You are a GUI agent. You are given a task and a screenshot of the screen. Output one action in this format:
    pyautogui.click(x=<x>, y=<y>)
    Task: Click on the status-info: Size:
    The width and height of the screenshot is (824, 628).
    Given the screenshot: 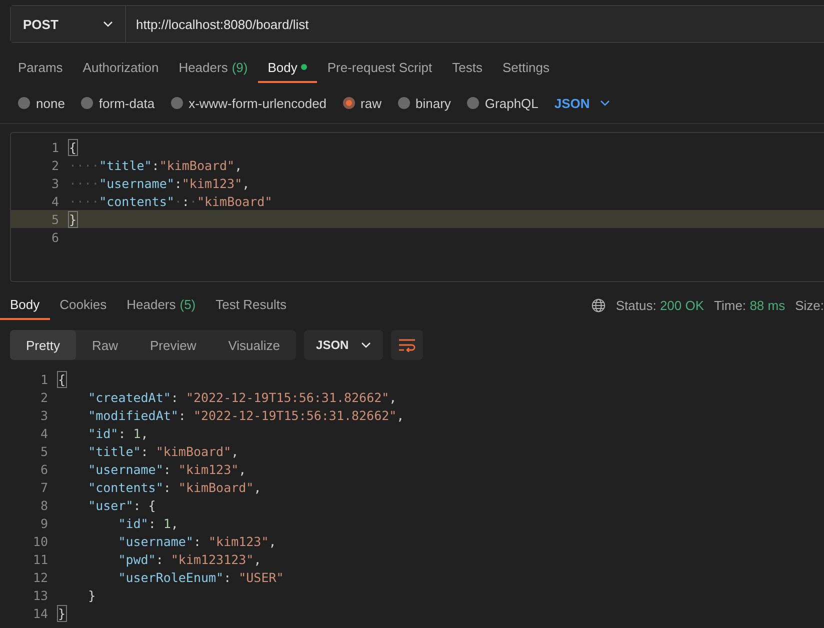 What is the action you would take?
    pyautogui.click(x=809, y=305)
    